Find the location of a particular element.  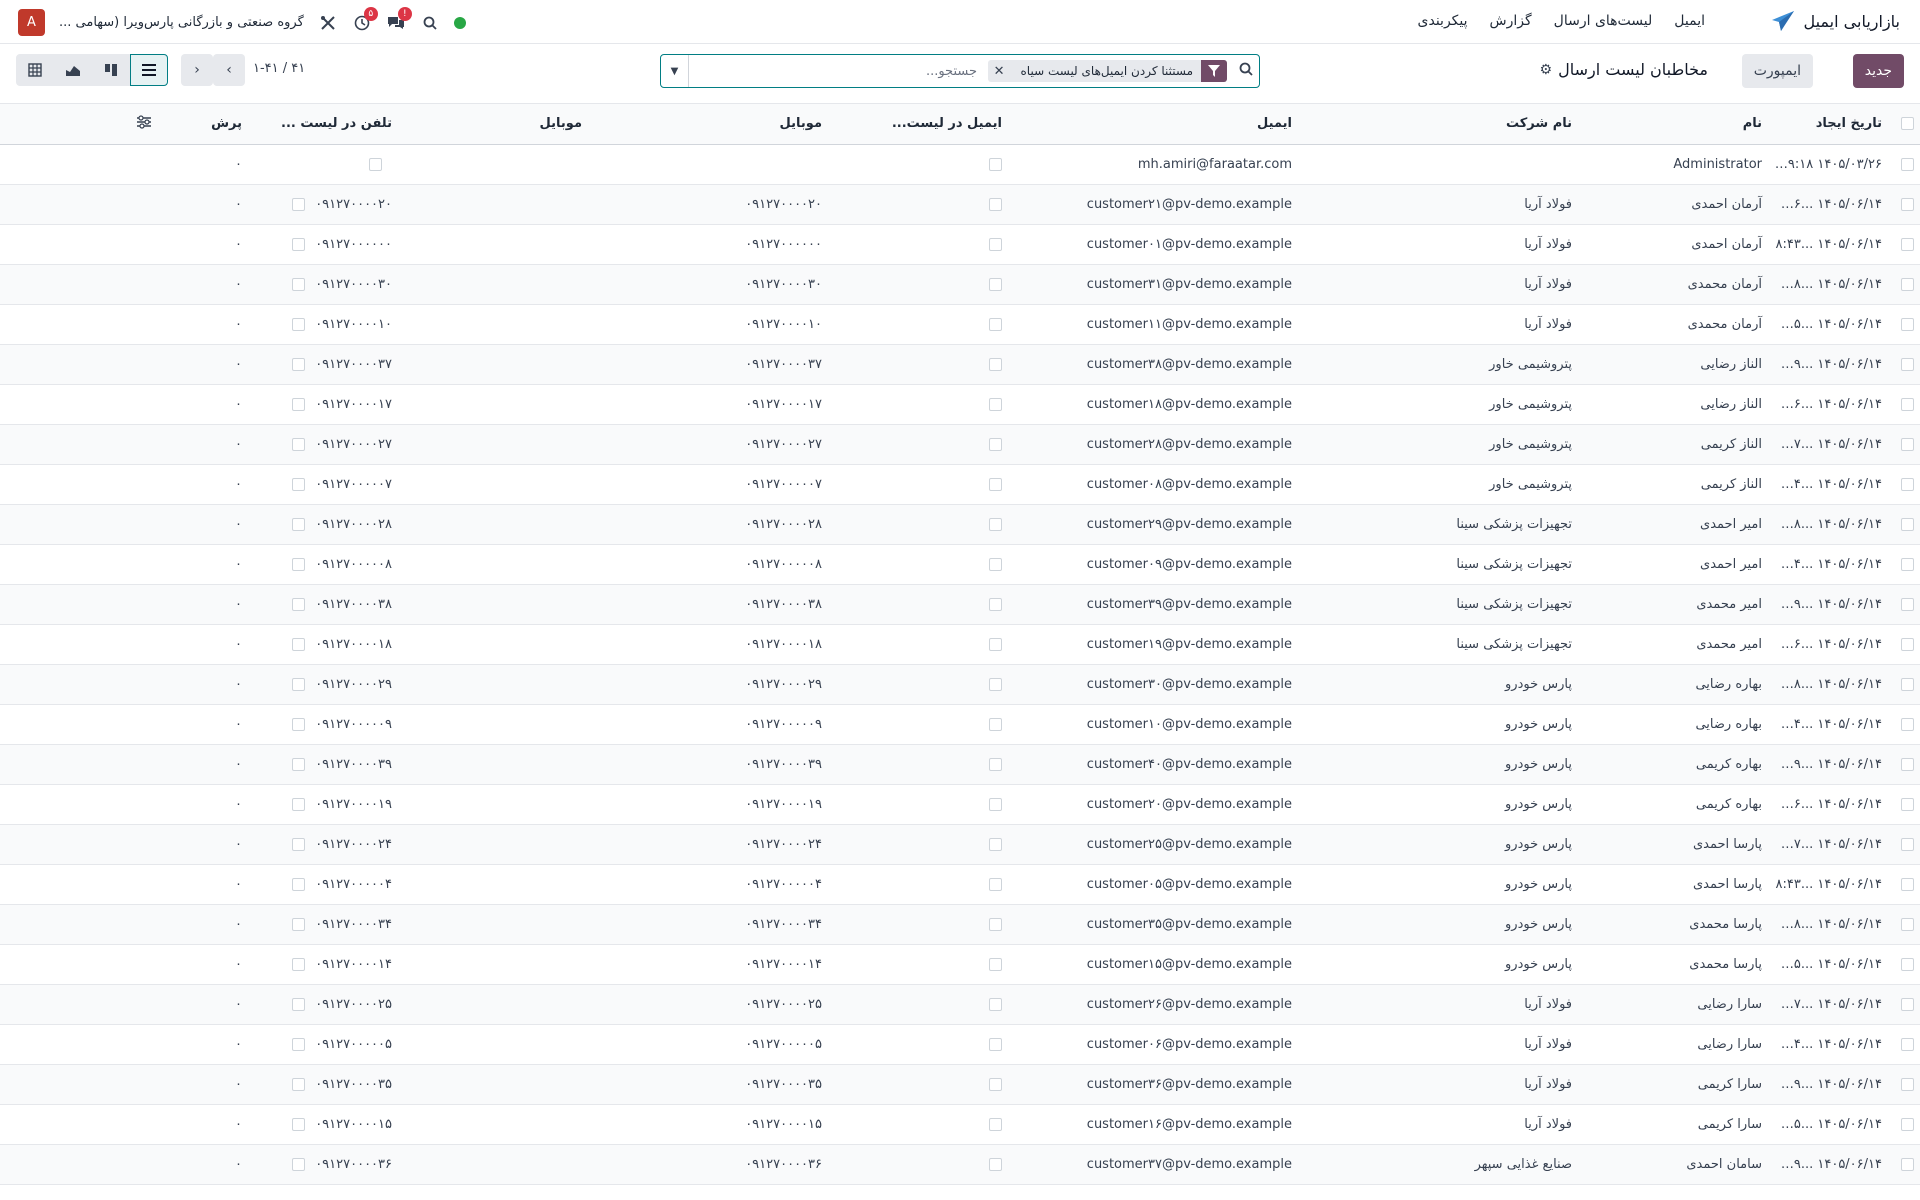

column-header-name: نام is located at coordinates (1673, 124).